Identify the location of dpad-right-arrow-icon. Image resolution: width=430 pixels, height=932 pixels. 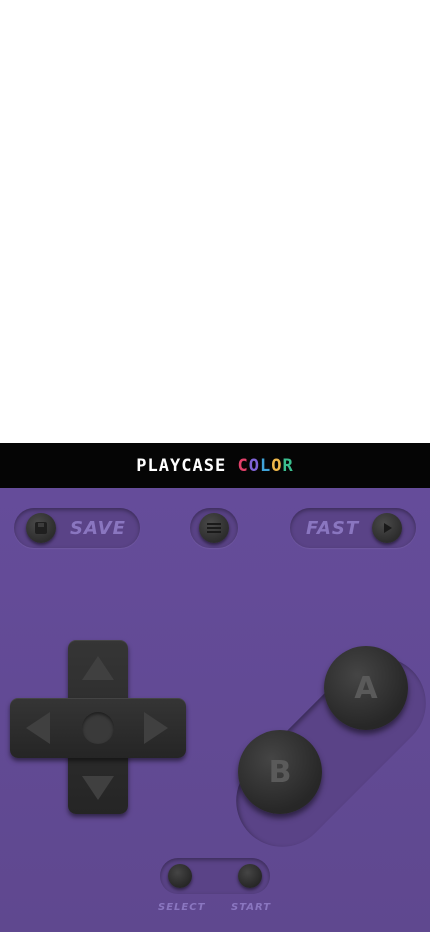
(156, 728).